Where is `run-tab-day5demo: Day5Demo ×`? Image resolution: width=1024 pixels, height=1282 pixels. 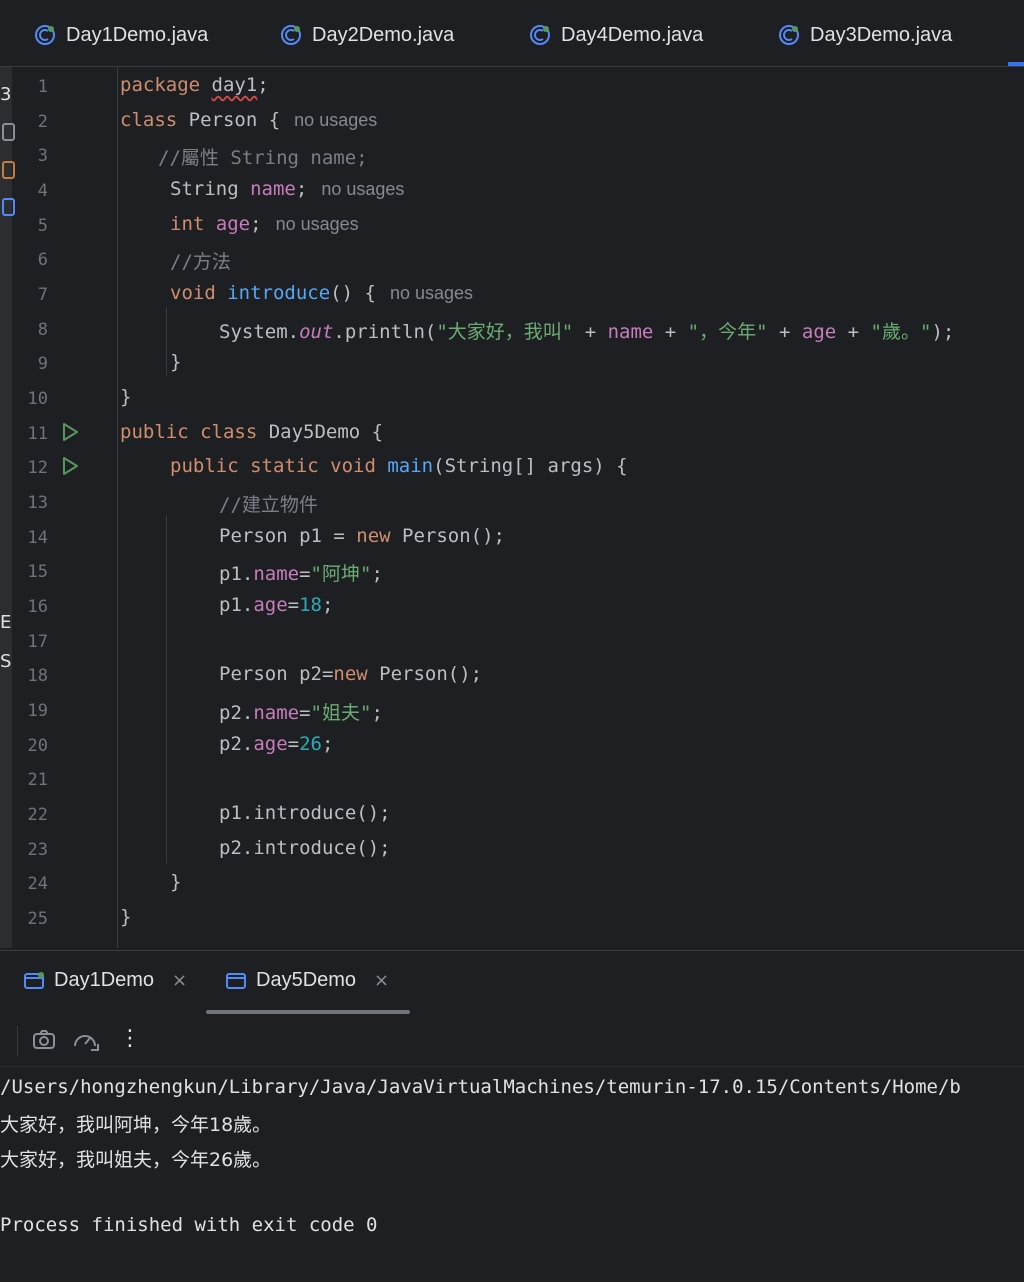
run-tab-day5demo: Day5Demo × is located at coordinates (307, 980).